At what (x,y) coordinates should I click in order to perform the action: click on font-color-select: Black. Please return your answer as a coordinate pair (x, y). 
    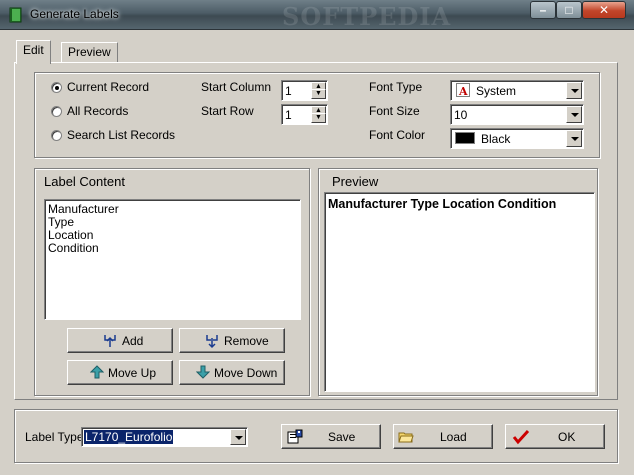
    Looking at the image, I should click on (517, 138).